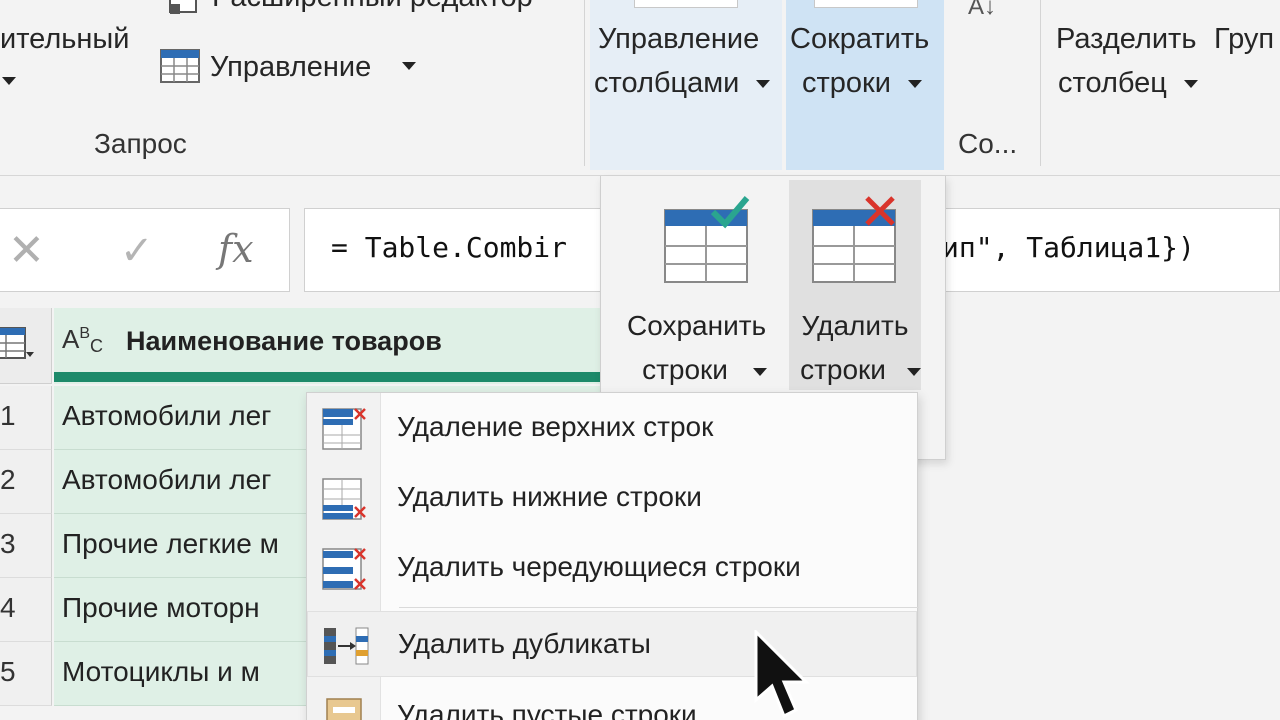  What do you see at coordinates (1126, 39) in the screenshot?
I see `split-column-line1: Разделить` at bounding box center [1126, 39].